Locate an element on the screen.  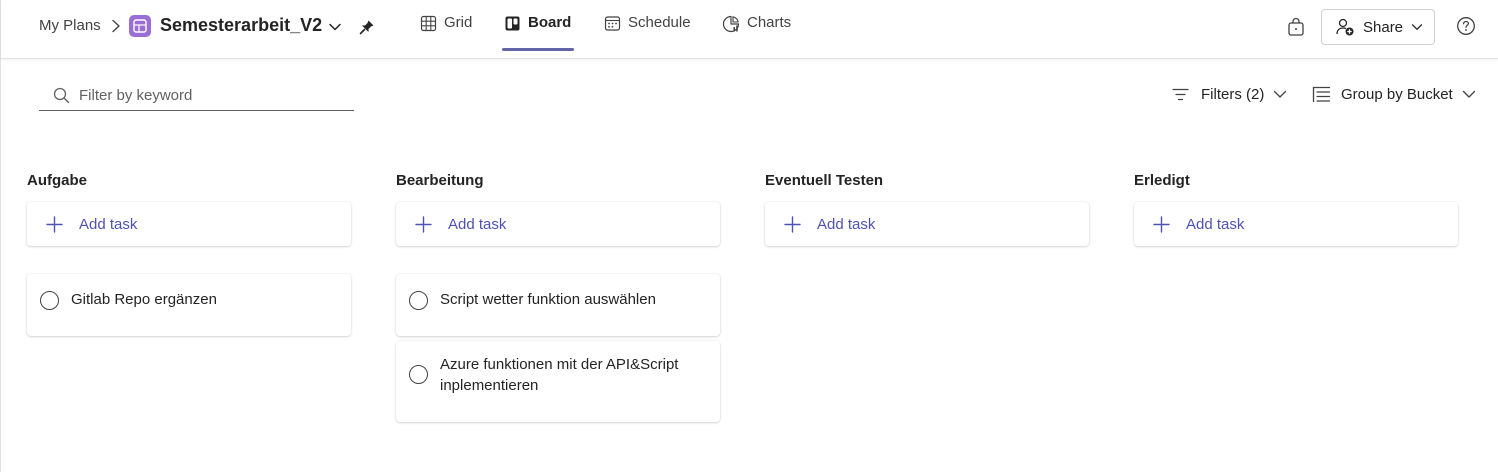
tab-grid-label: Grid is located at coordinates (458, 22).